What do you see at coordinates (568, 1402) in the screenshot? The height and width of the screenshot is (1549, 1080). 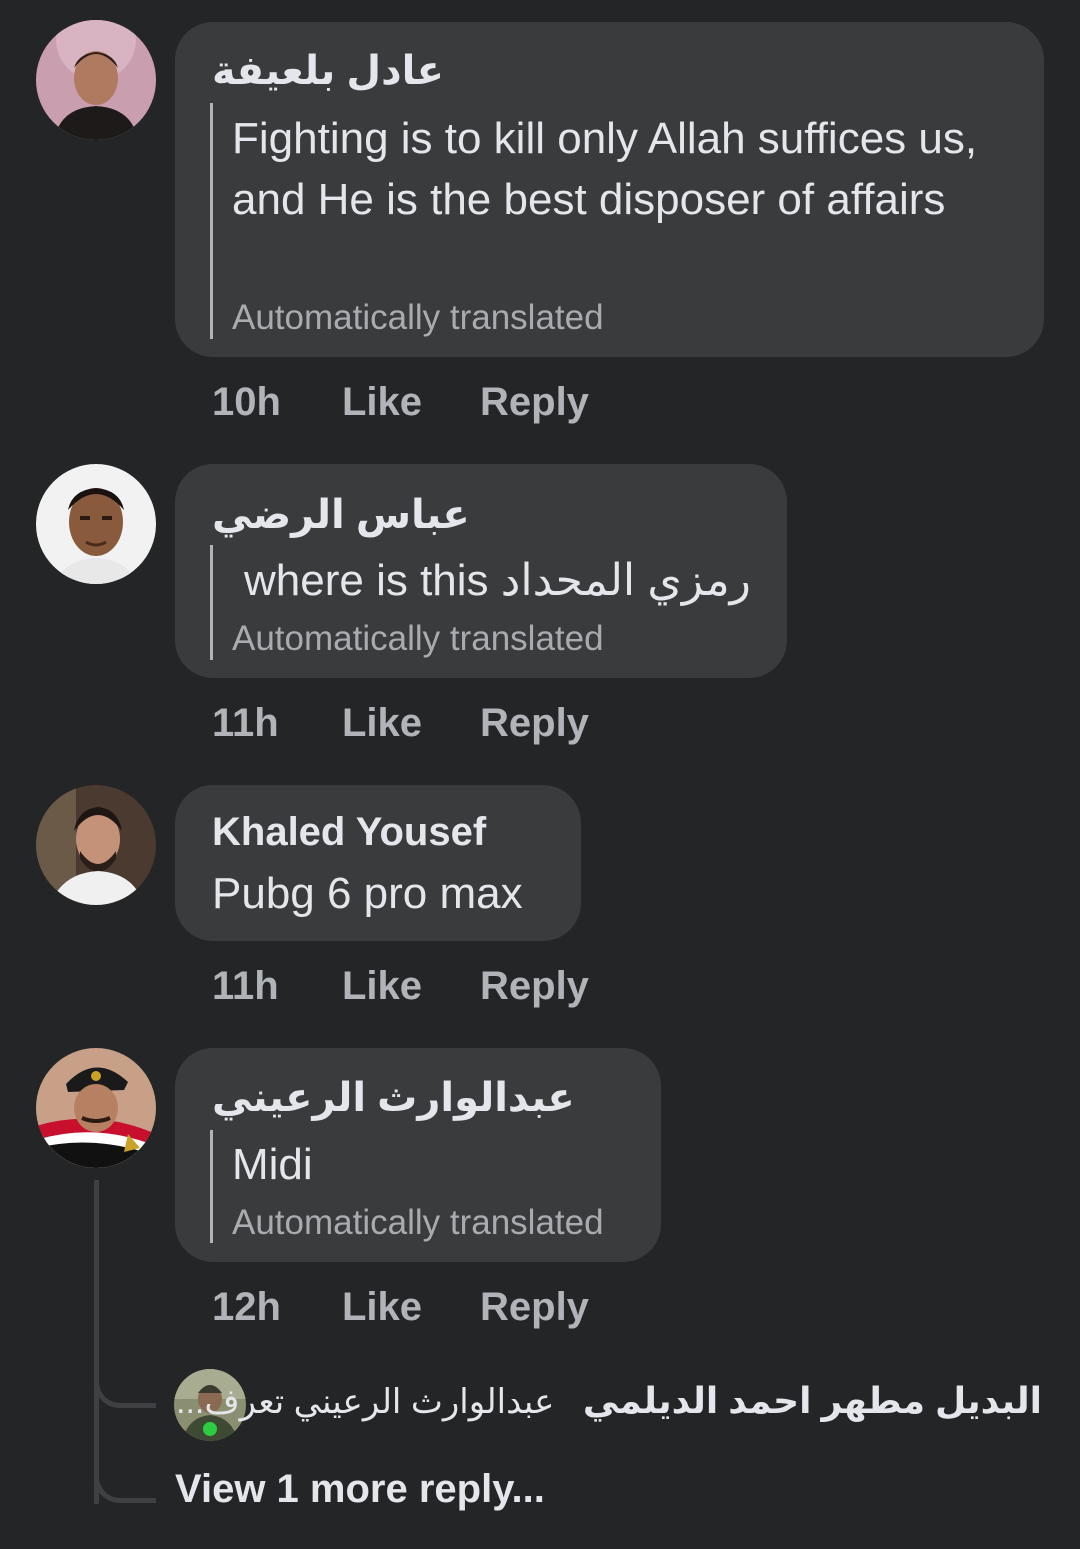 I see `reply-text` at bounding box center [568, 1402].